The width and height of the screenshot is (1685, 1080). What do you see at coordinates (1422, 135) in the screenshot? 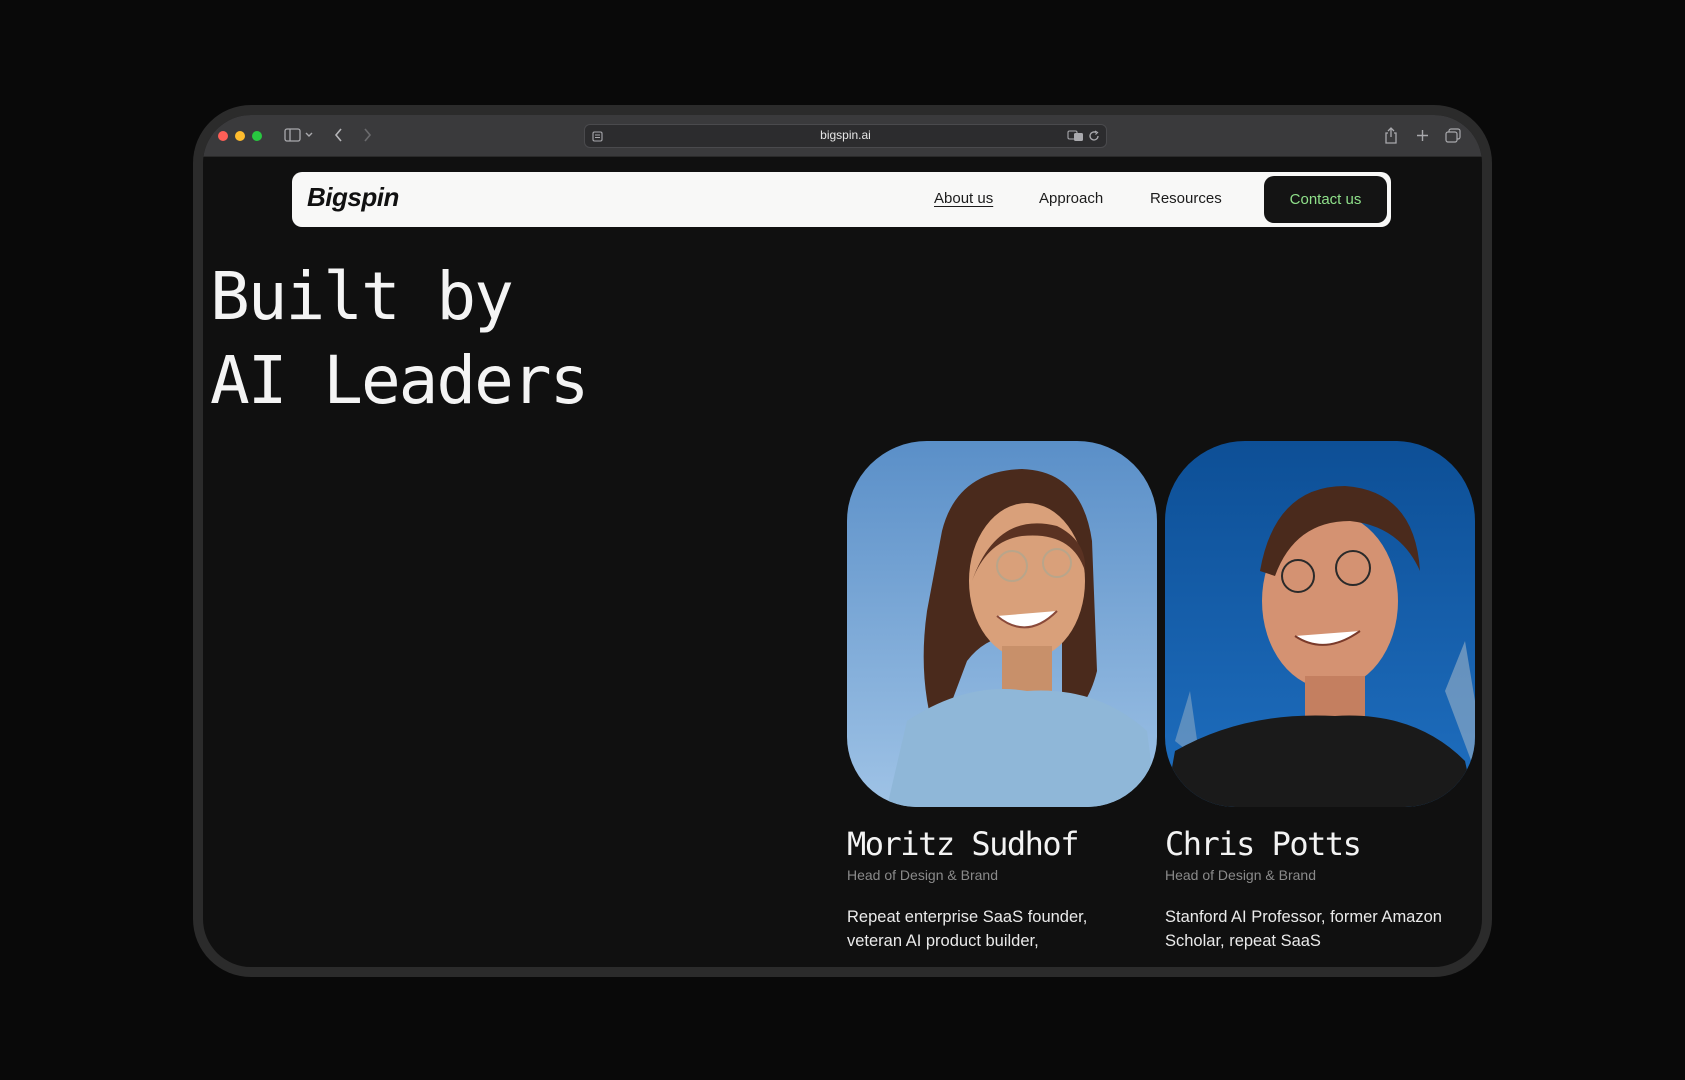
I see `new-tab-icon` at bounding box center [1422, 135].